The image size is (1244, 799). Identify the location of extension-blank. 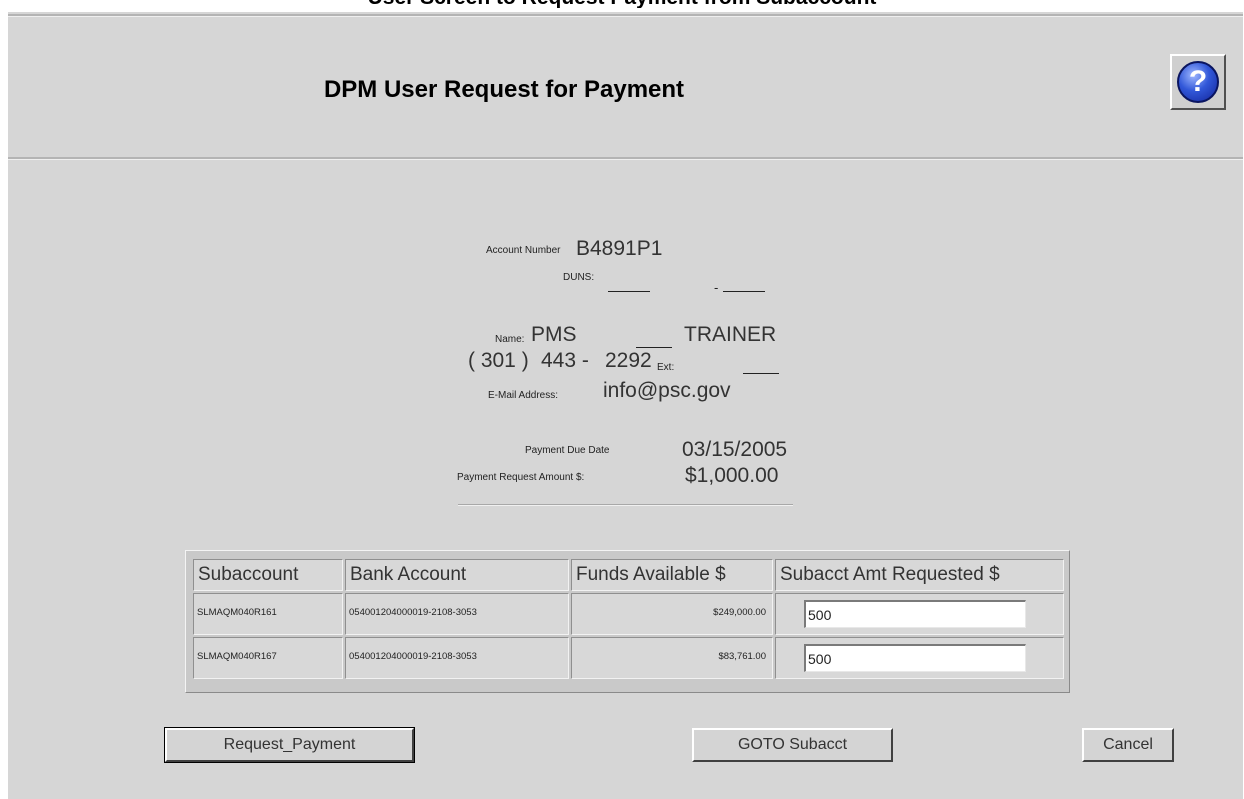
(761, 373).